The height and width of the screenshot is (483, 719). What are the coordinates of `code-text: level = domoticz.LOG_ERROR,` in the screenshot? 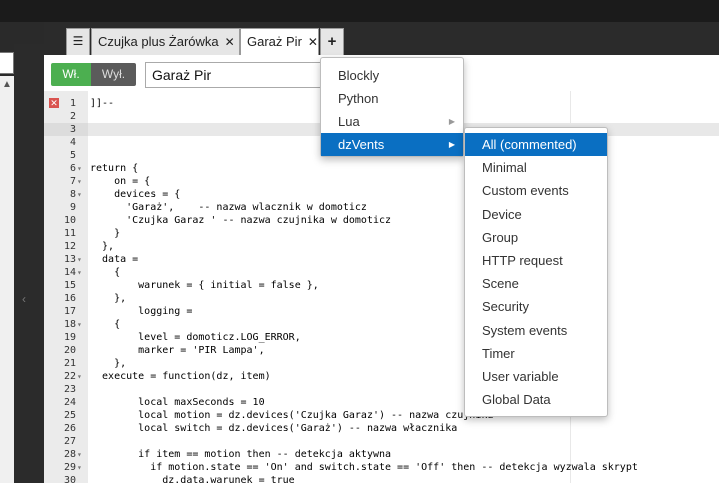 It's located at (195, 337).